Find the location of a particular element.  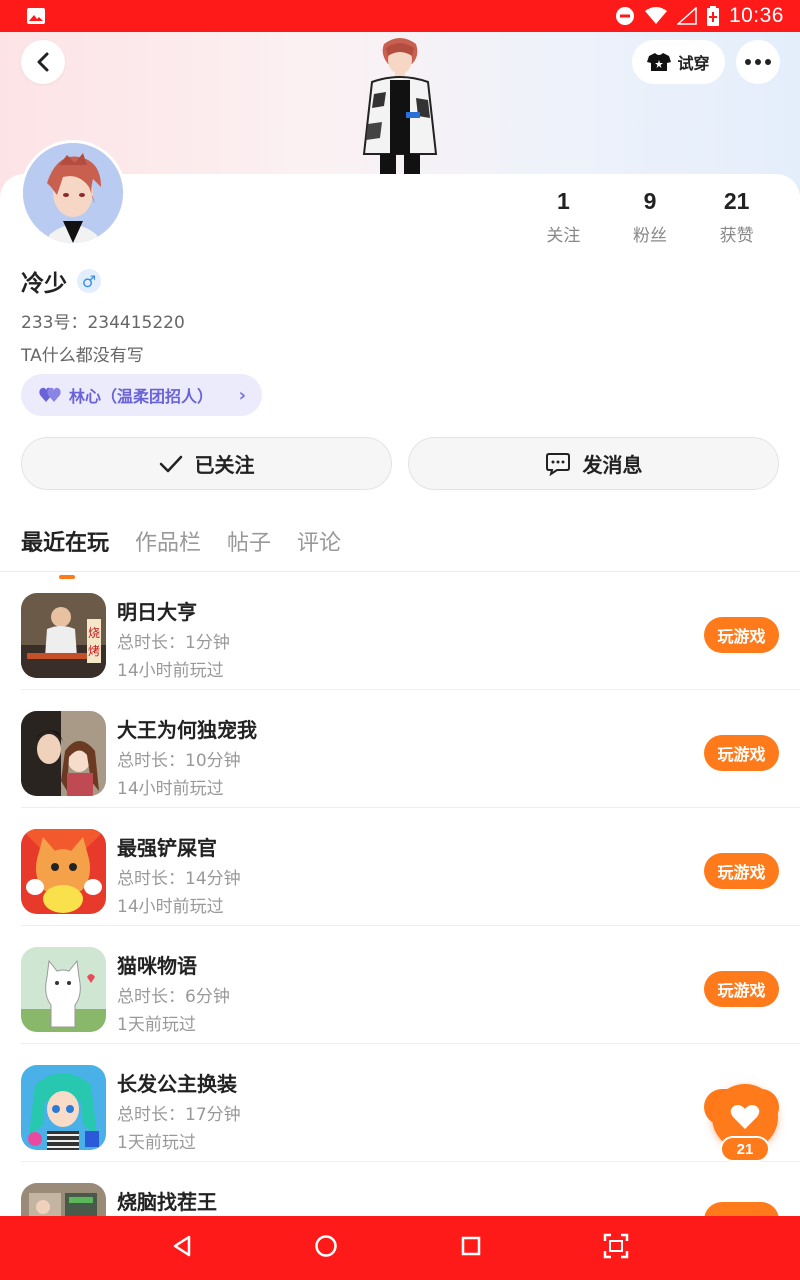

like-count-badge: 21 is located at coordinates (745, 1149).